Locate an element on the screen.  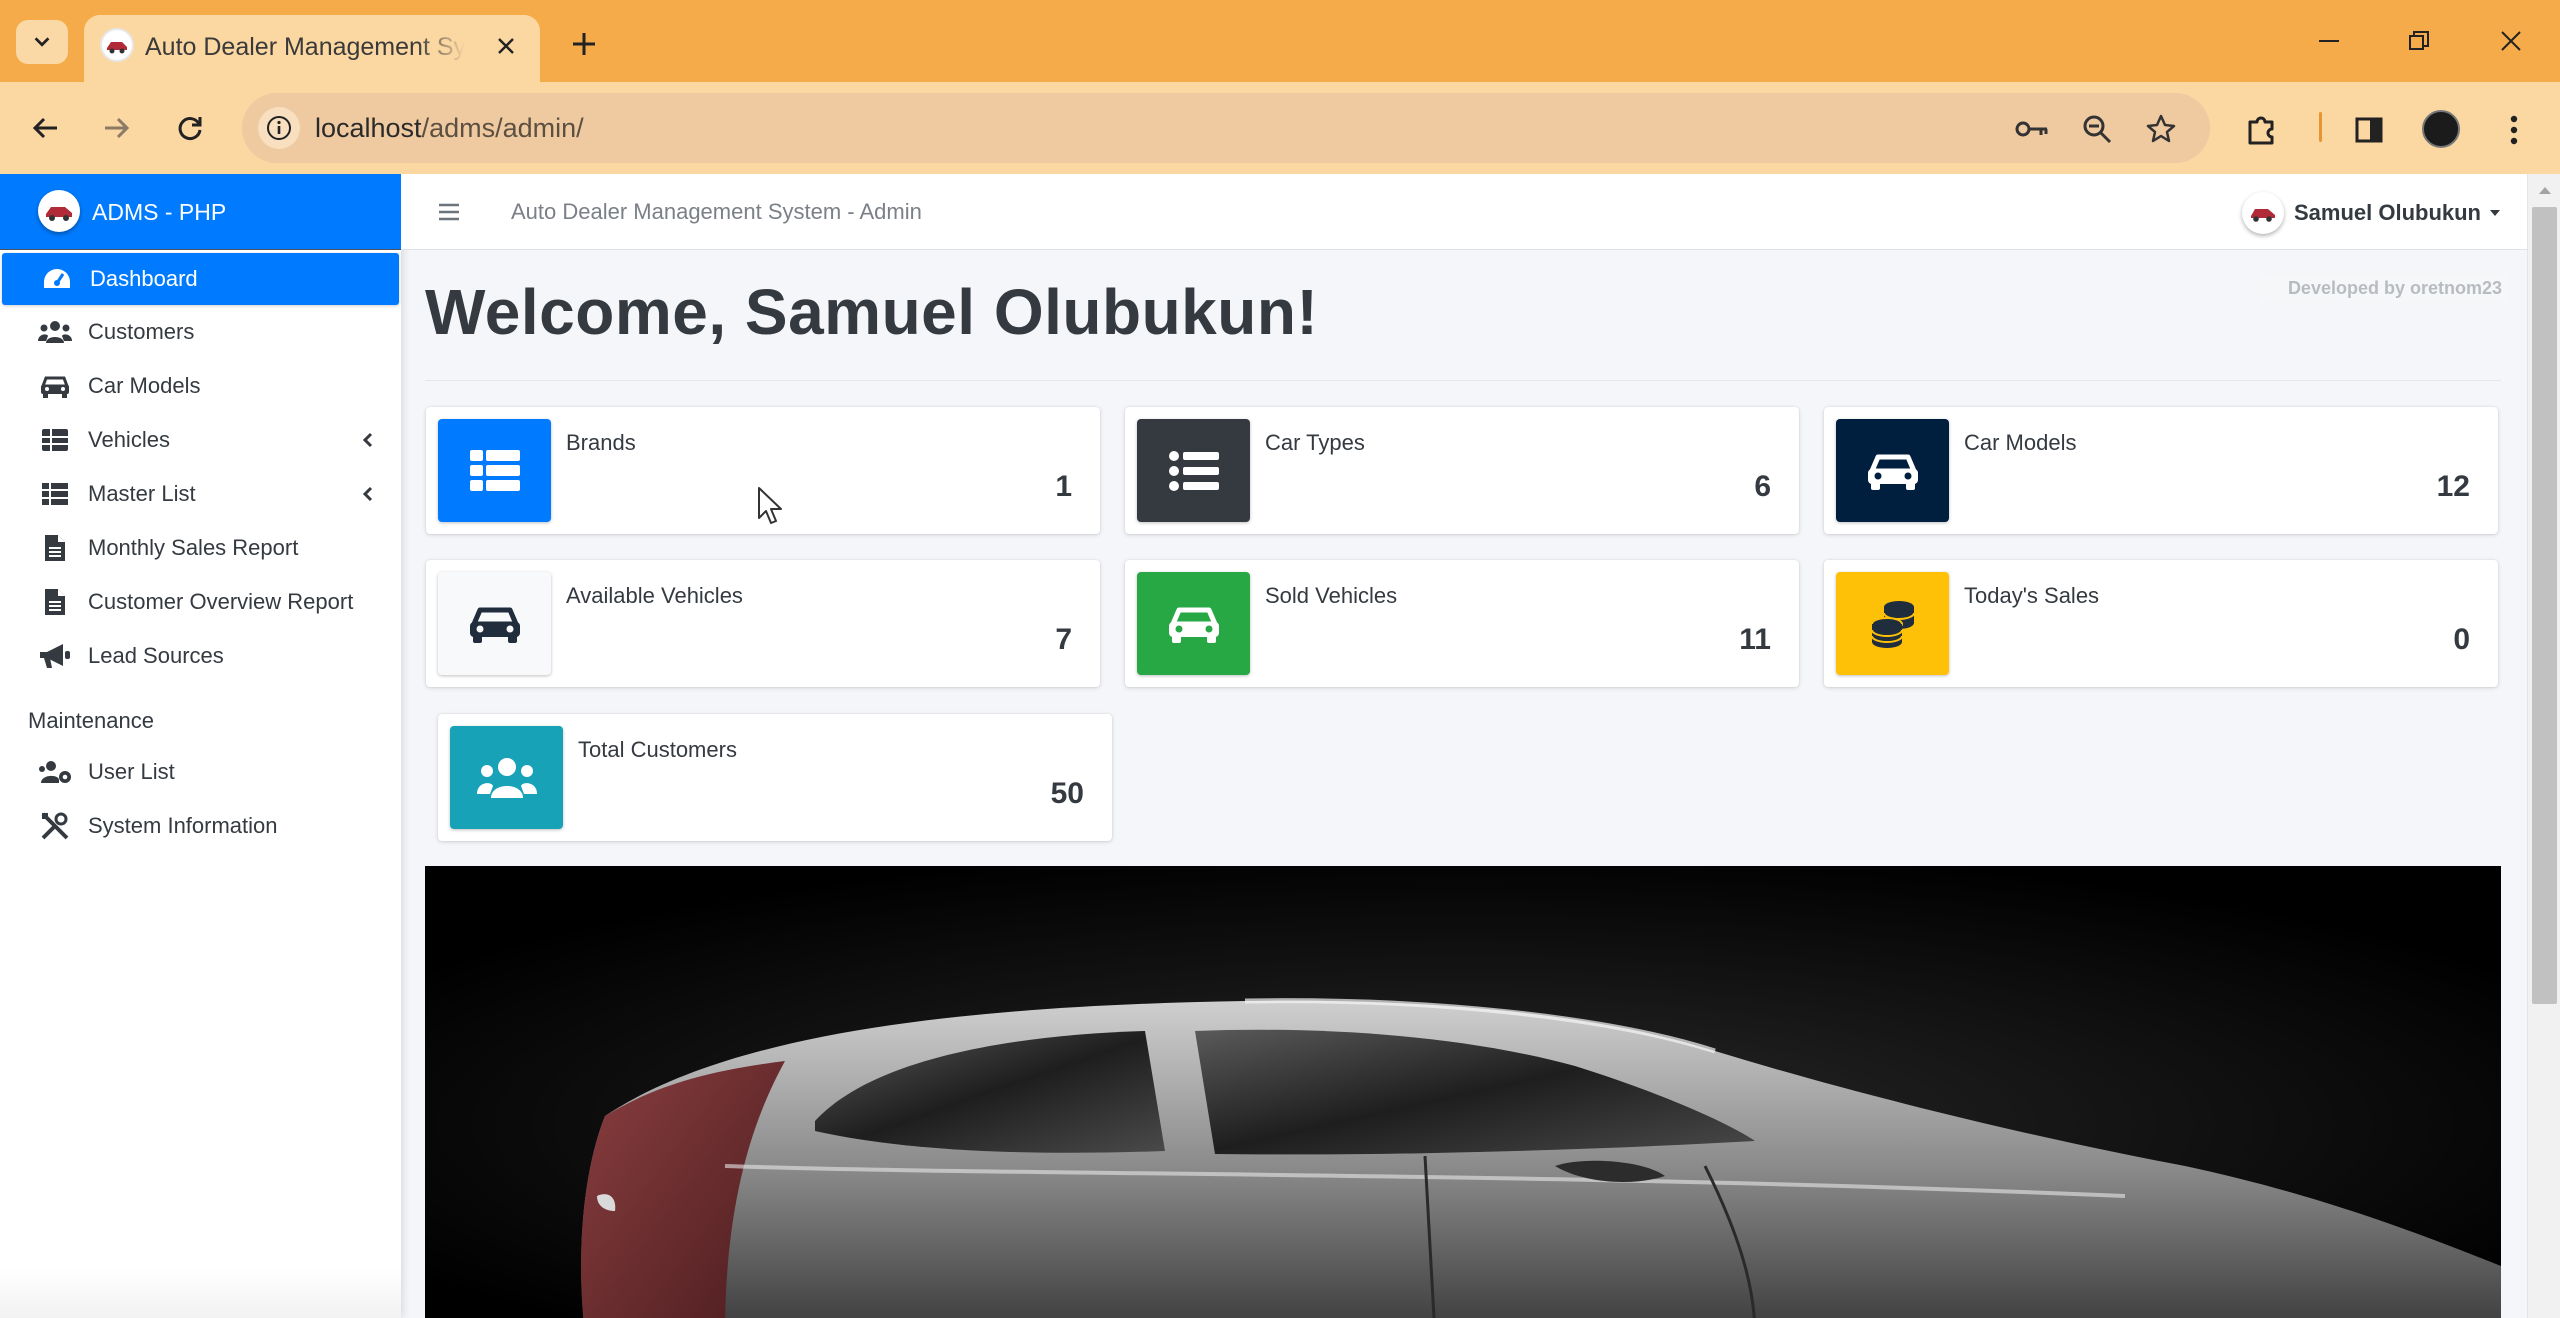
side-panel-button is located at coordinates (2369, 130).